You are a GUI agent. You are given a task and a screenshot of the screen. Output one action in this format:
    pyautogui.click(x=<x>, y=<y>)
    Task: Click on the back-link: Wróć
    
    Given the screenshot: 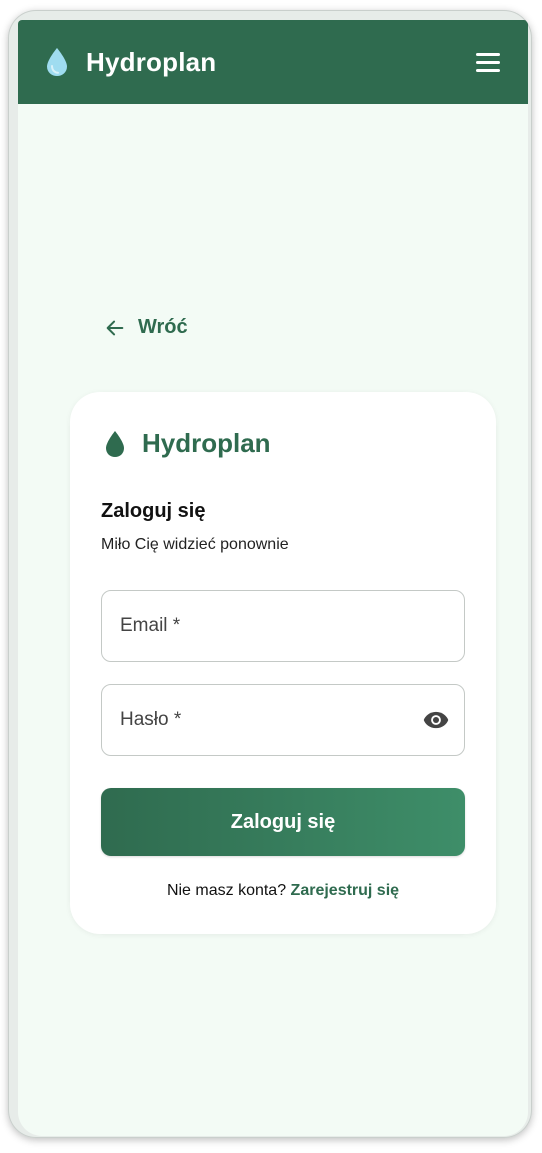 What is the action you would take?
    pyautogui.click(x=146, y=327)
    